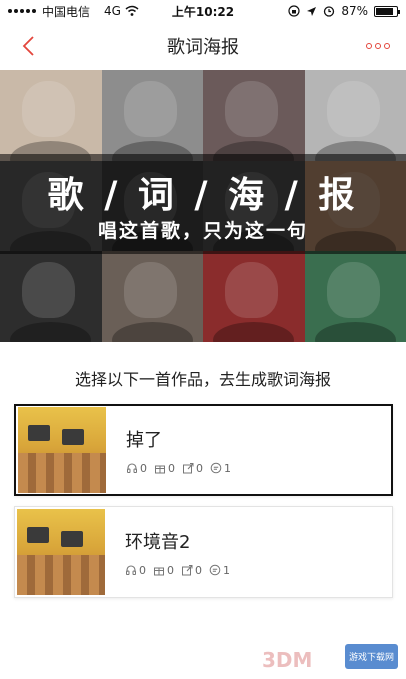 This screenshot has width=406, height=679. What do you see at coordinates (203, 552) in the screenshot?
I see `song-card: 环境音2 0 0 0 1` at bounding box center [203, 552].